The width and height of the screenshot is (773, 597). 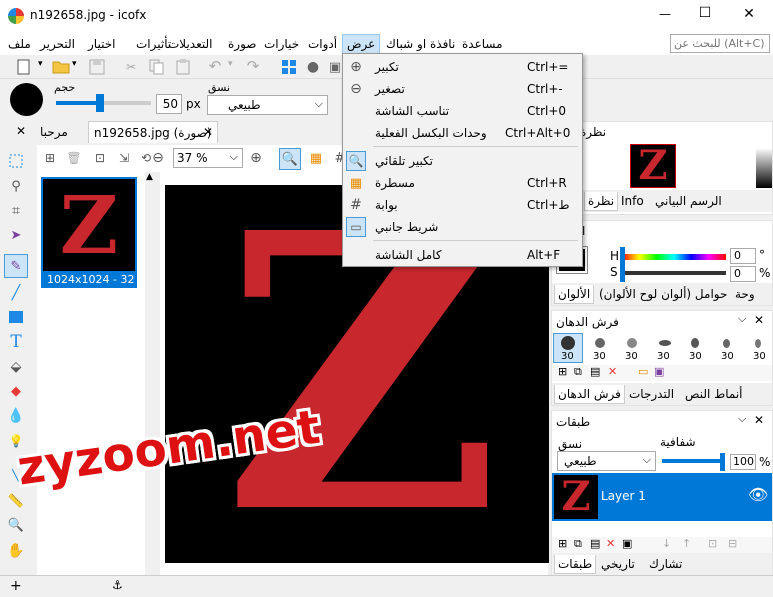 What do you see at coordinates (574, 294) in the screenshot?
I see `tab-colors: الألوان` at bounding box center [574, 294].